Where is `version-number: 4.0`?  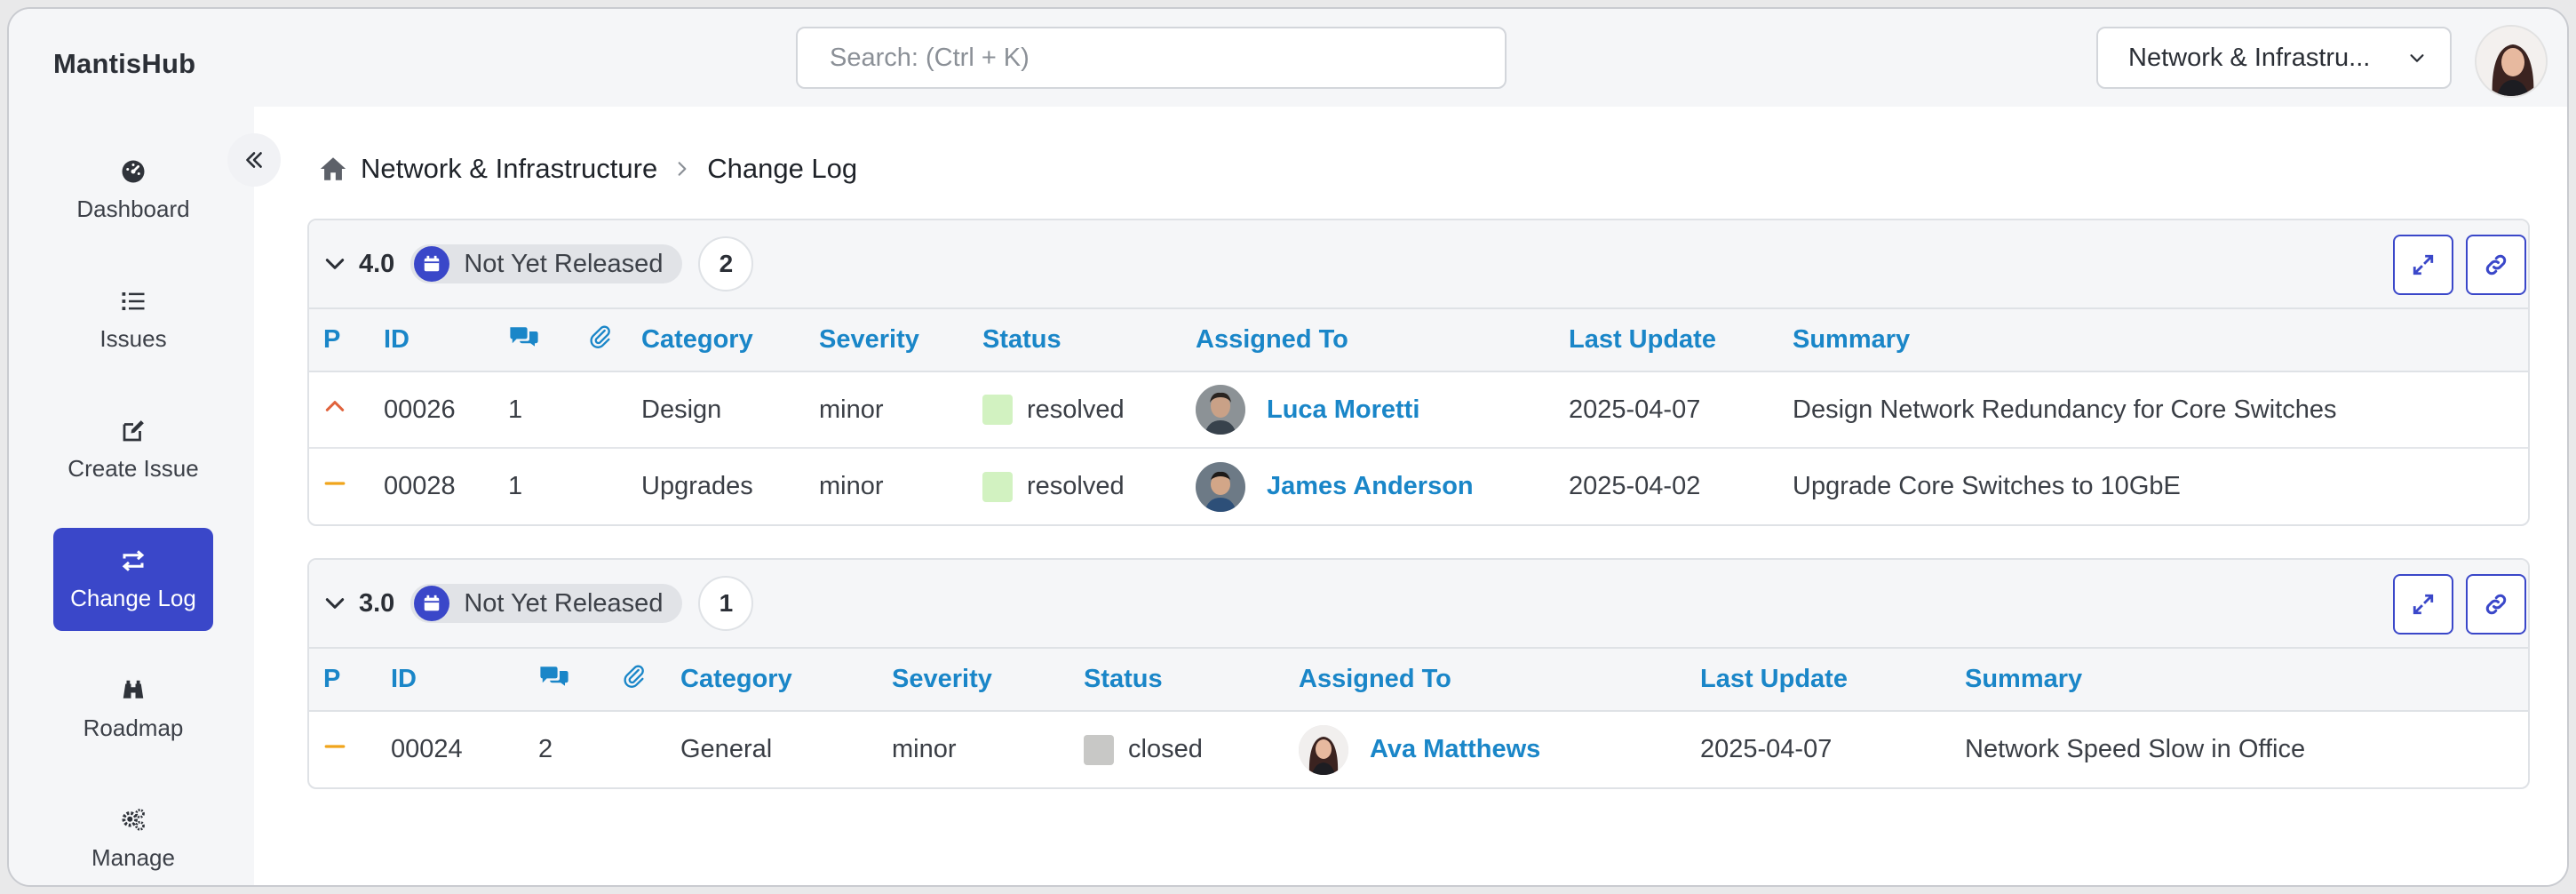
version-number: 4.0 is located at coordinates (377, 263).